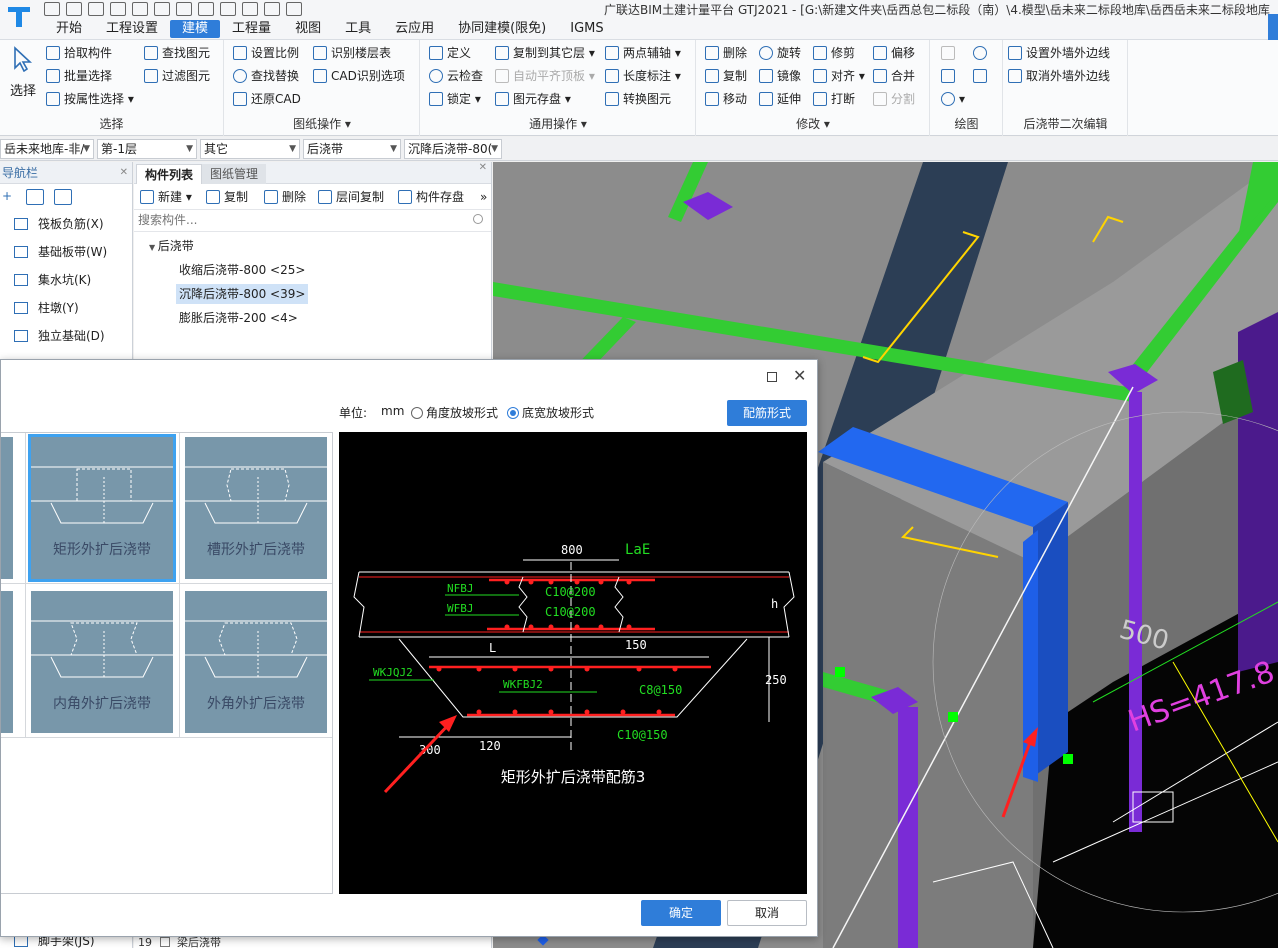  I want to click on draw-rect-button, so click(982, 76).